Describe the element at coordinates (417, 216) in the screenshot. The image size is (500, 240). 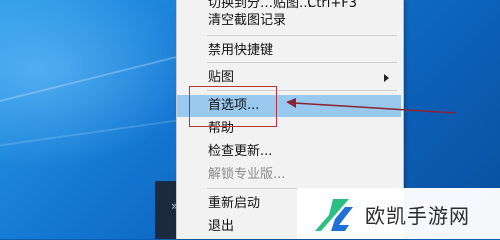
I see `watermark-text: 欧凯手游网` at that location.